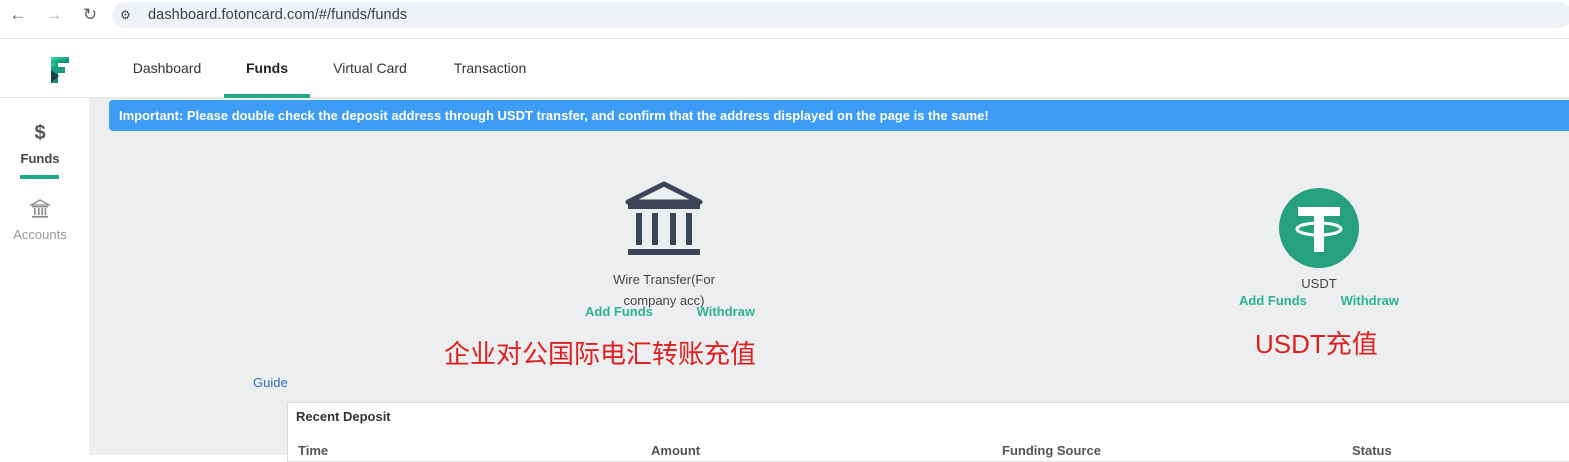  What do you see at coordinates (44, 276) in the screenshot?
I see `sidebar: $ Funds Accounts` at bounding box center [44, 276].